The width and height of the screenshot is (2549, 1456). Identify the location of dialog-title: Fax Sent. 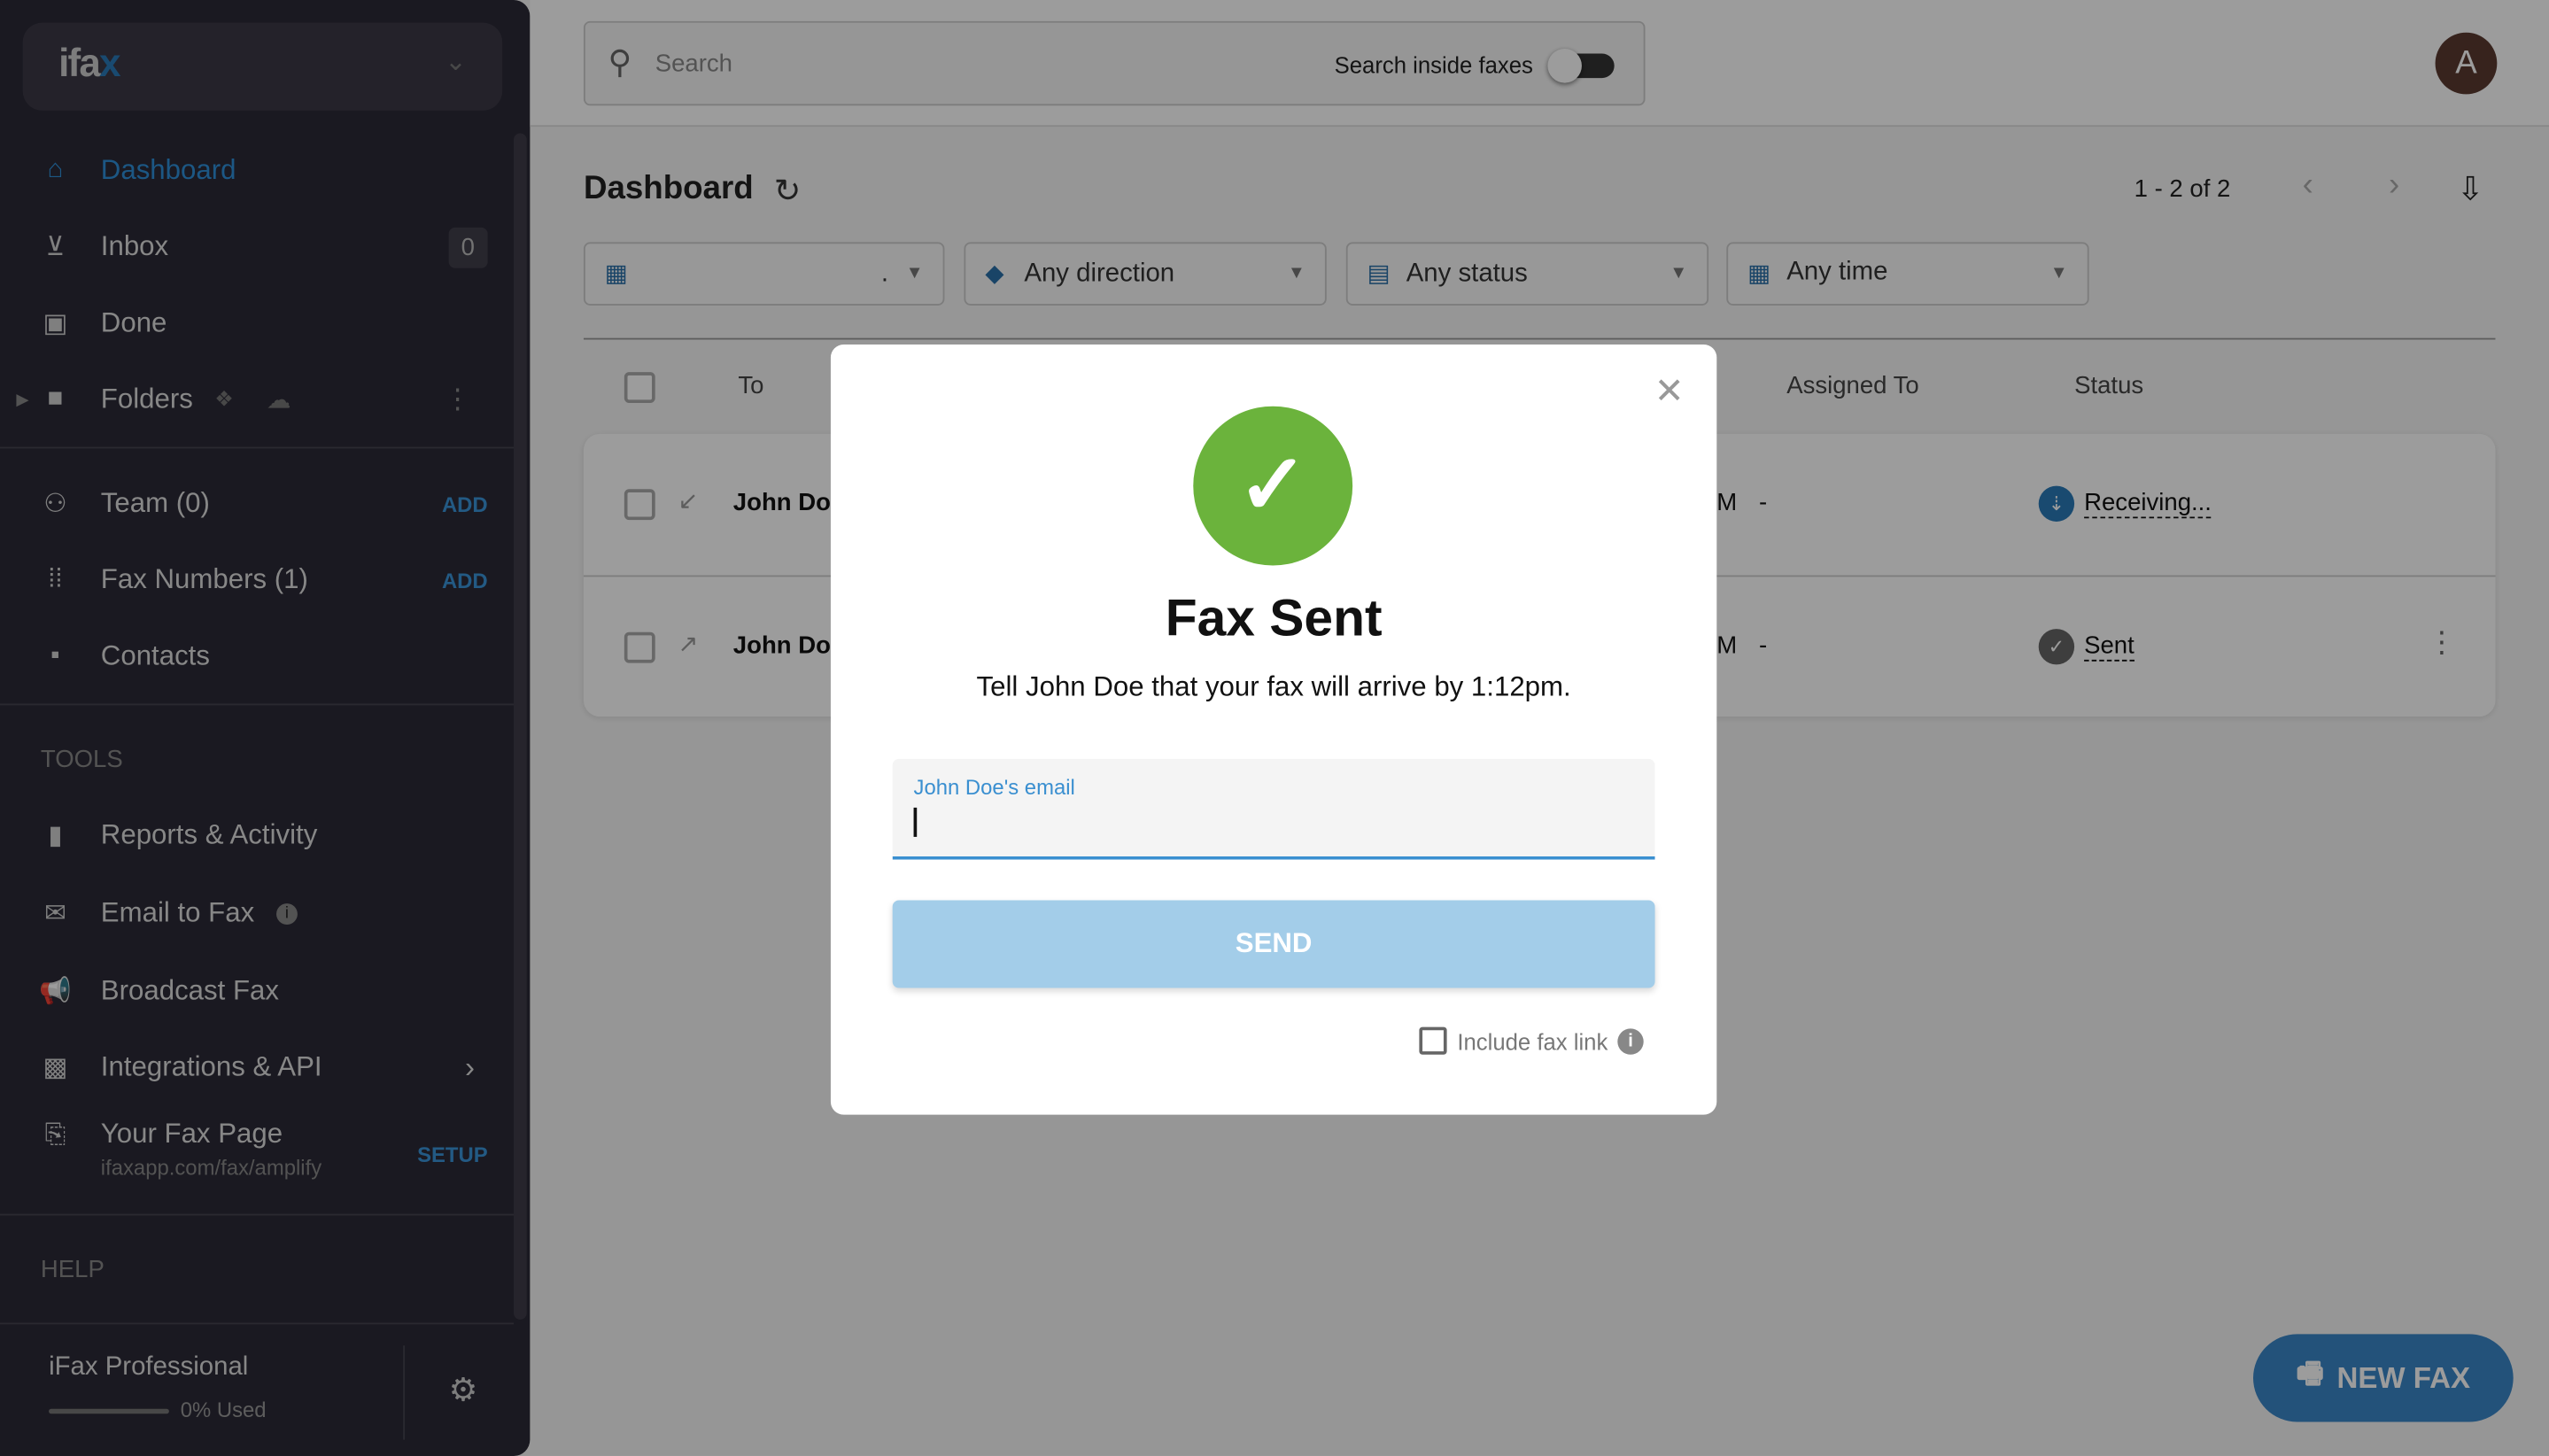
(1274, 617).